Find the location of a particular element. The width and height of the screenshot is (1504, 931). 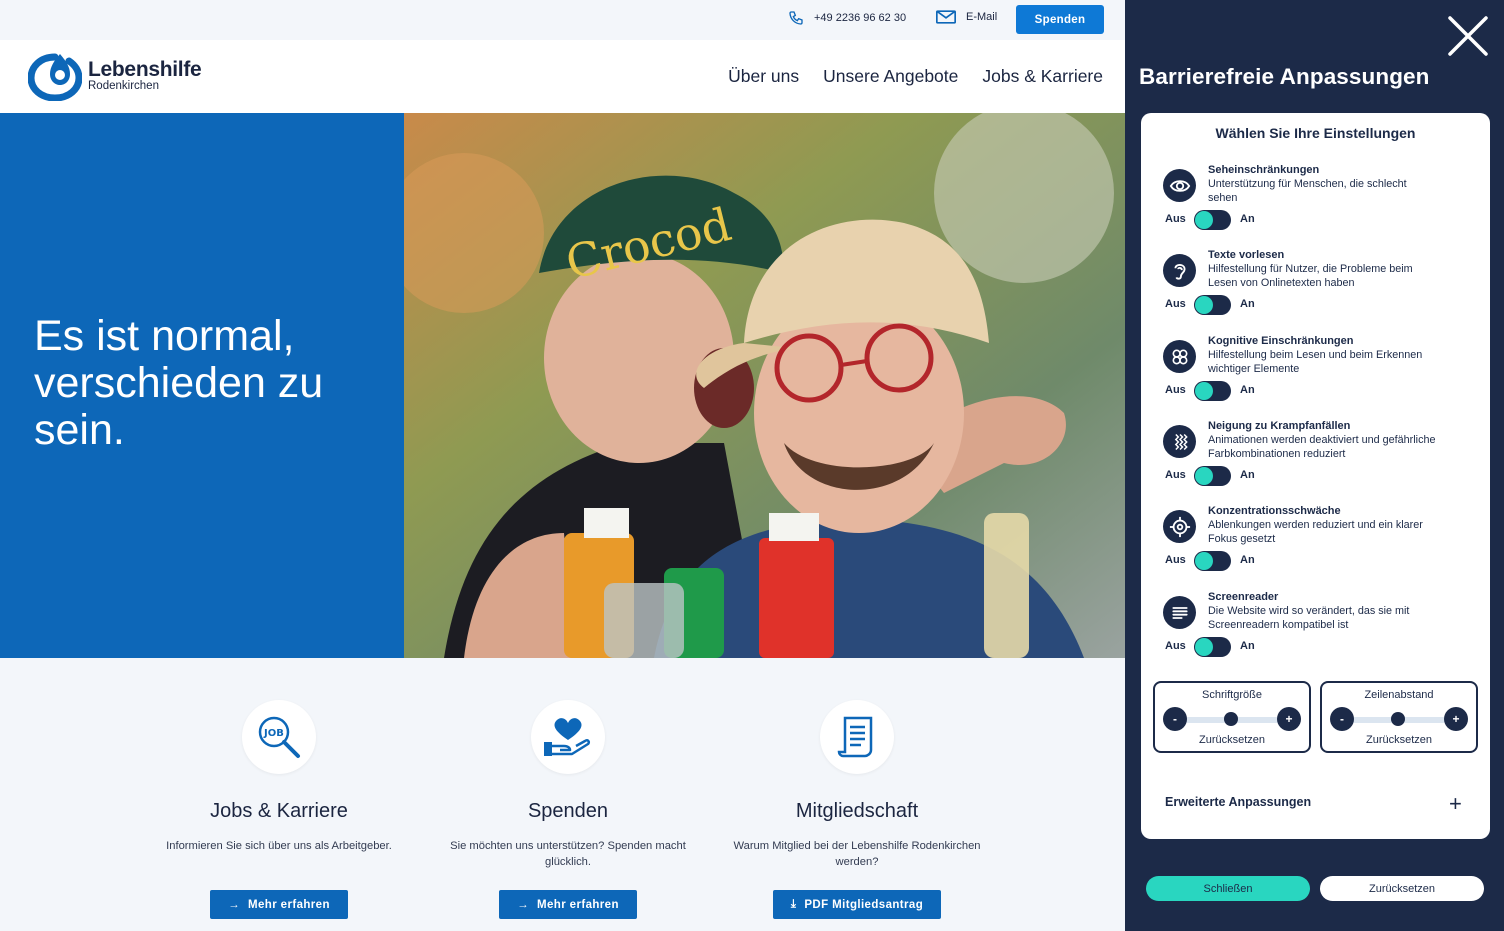

font-size-decrease-button: - is located at coordinates (1175, 719).